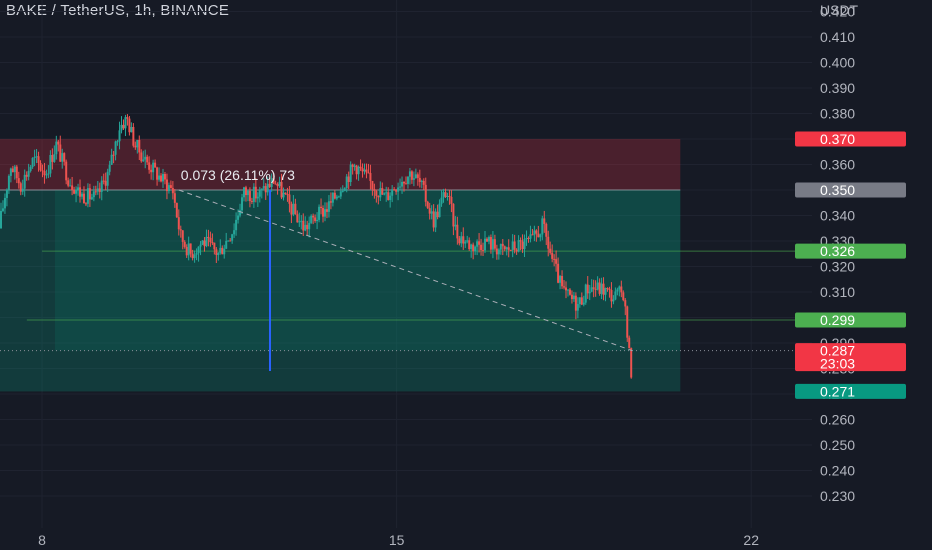 This screenshot has width=932, height=550. What do you see at coordinates (837, 320) in the screenshot?
I see `price-badge-label: 0.299` at bounding box center [837, 320].